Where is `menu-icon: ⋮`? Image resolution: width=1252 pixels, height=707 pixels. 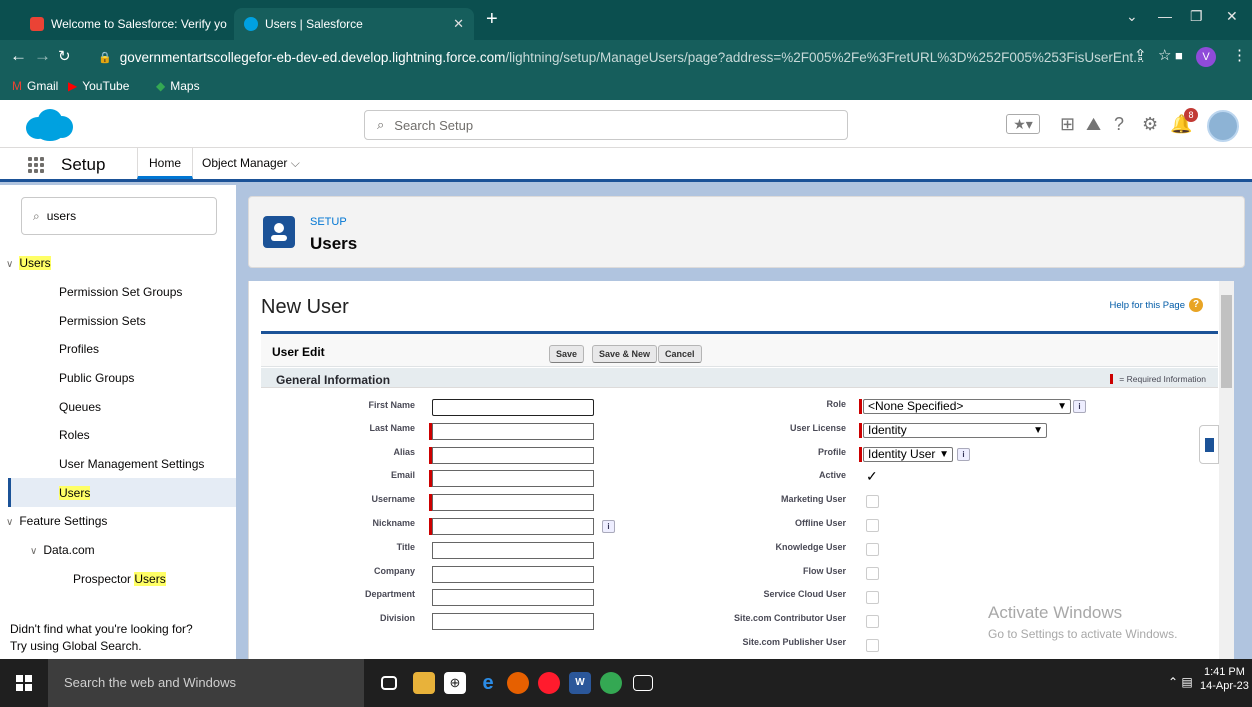
menu-icon: ⋮ is located at coordinates (1239, 55).